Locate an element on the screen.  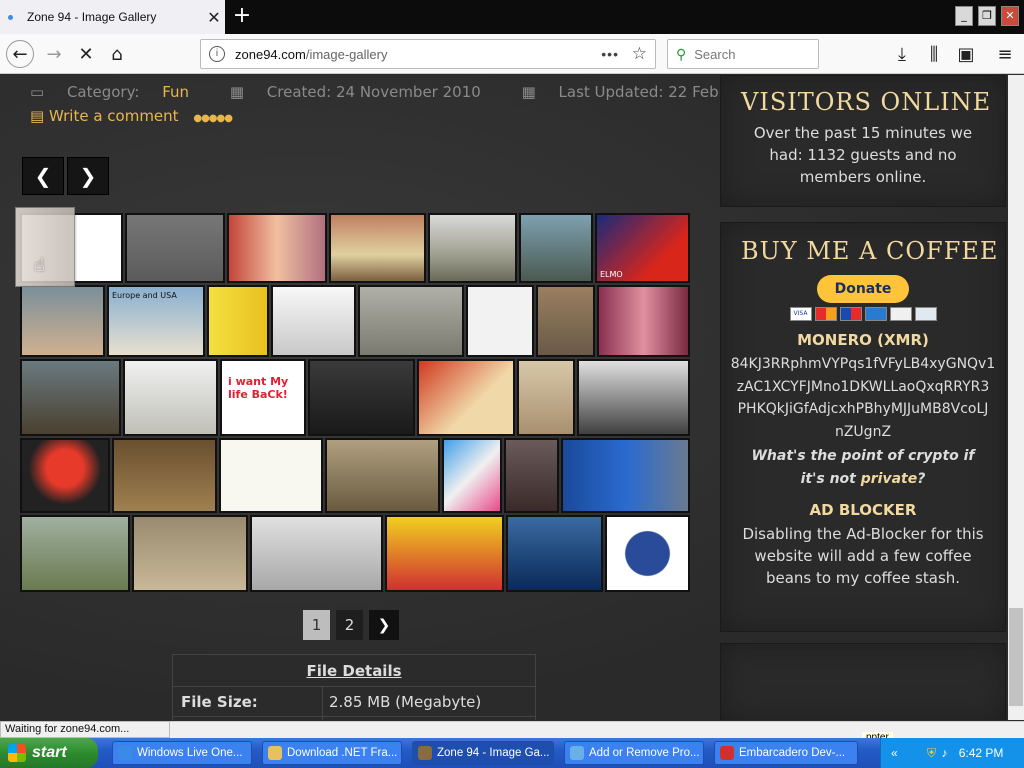
stop-loading-icon: ✕ is located at coordinates (86, 54).